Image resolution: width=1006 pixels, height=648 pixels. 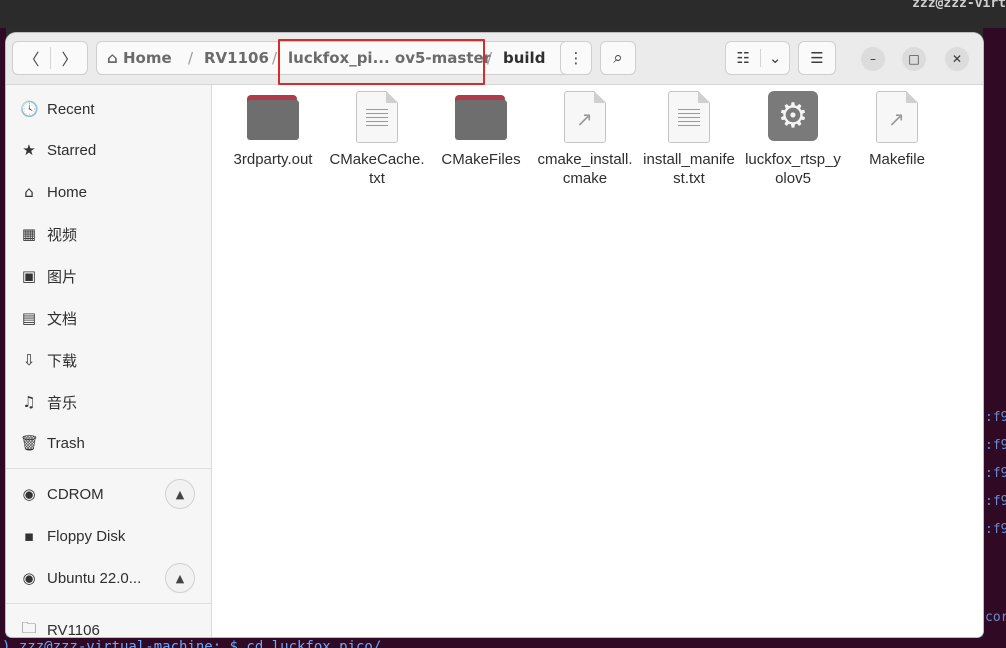 I want to click on maximize-button: □, so click(x=914, y=59).